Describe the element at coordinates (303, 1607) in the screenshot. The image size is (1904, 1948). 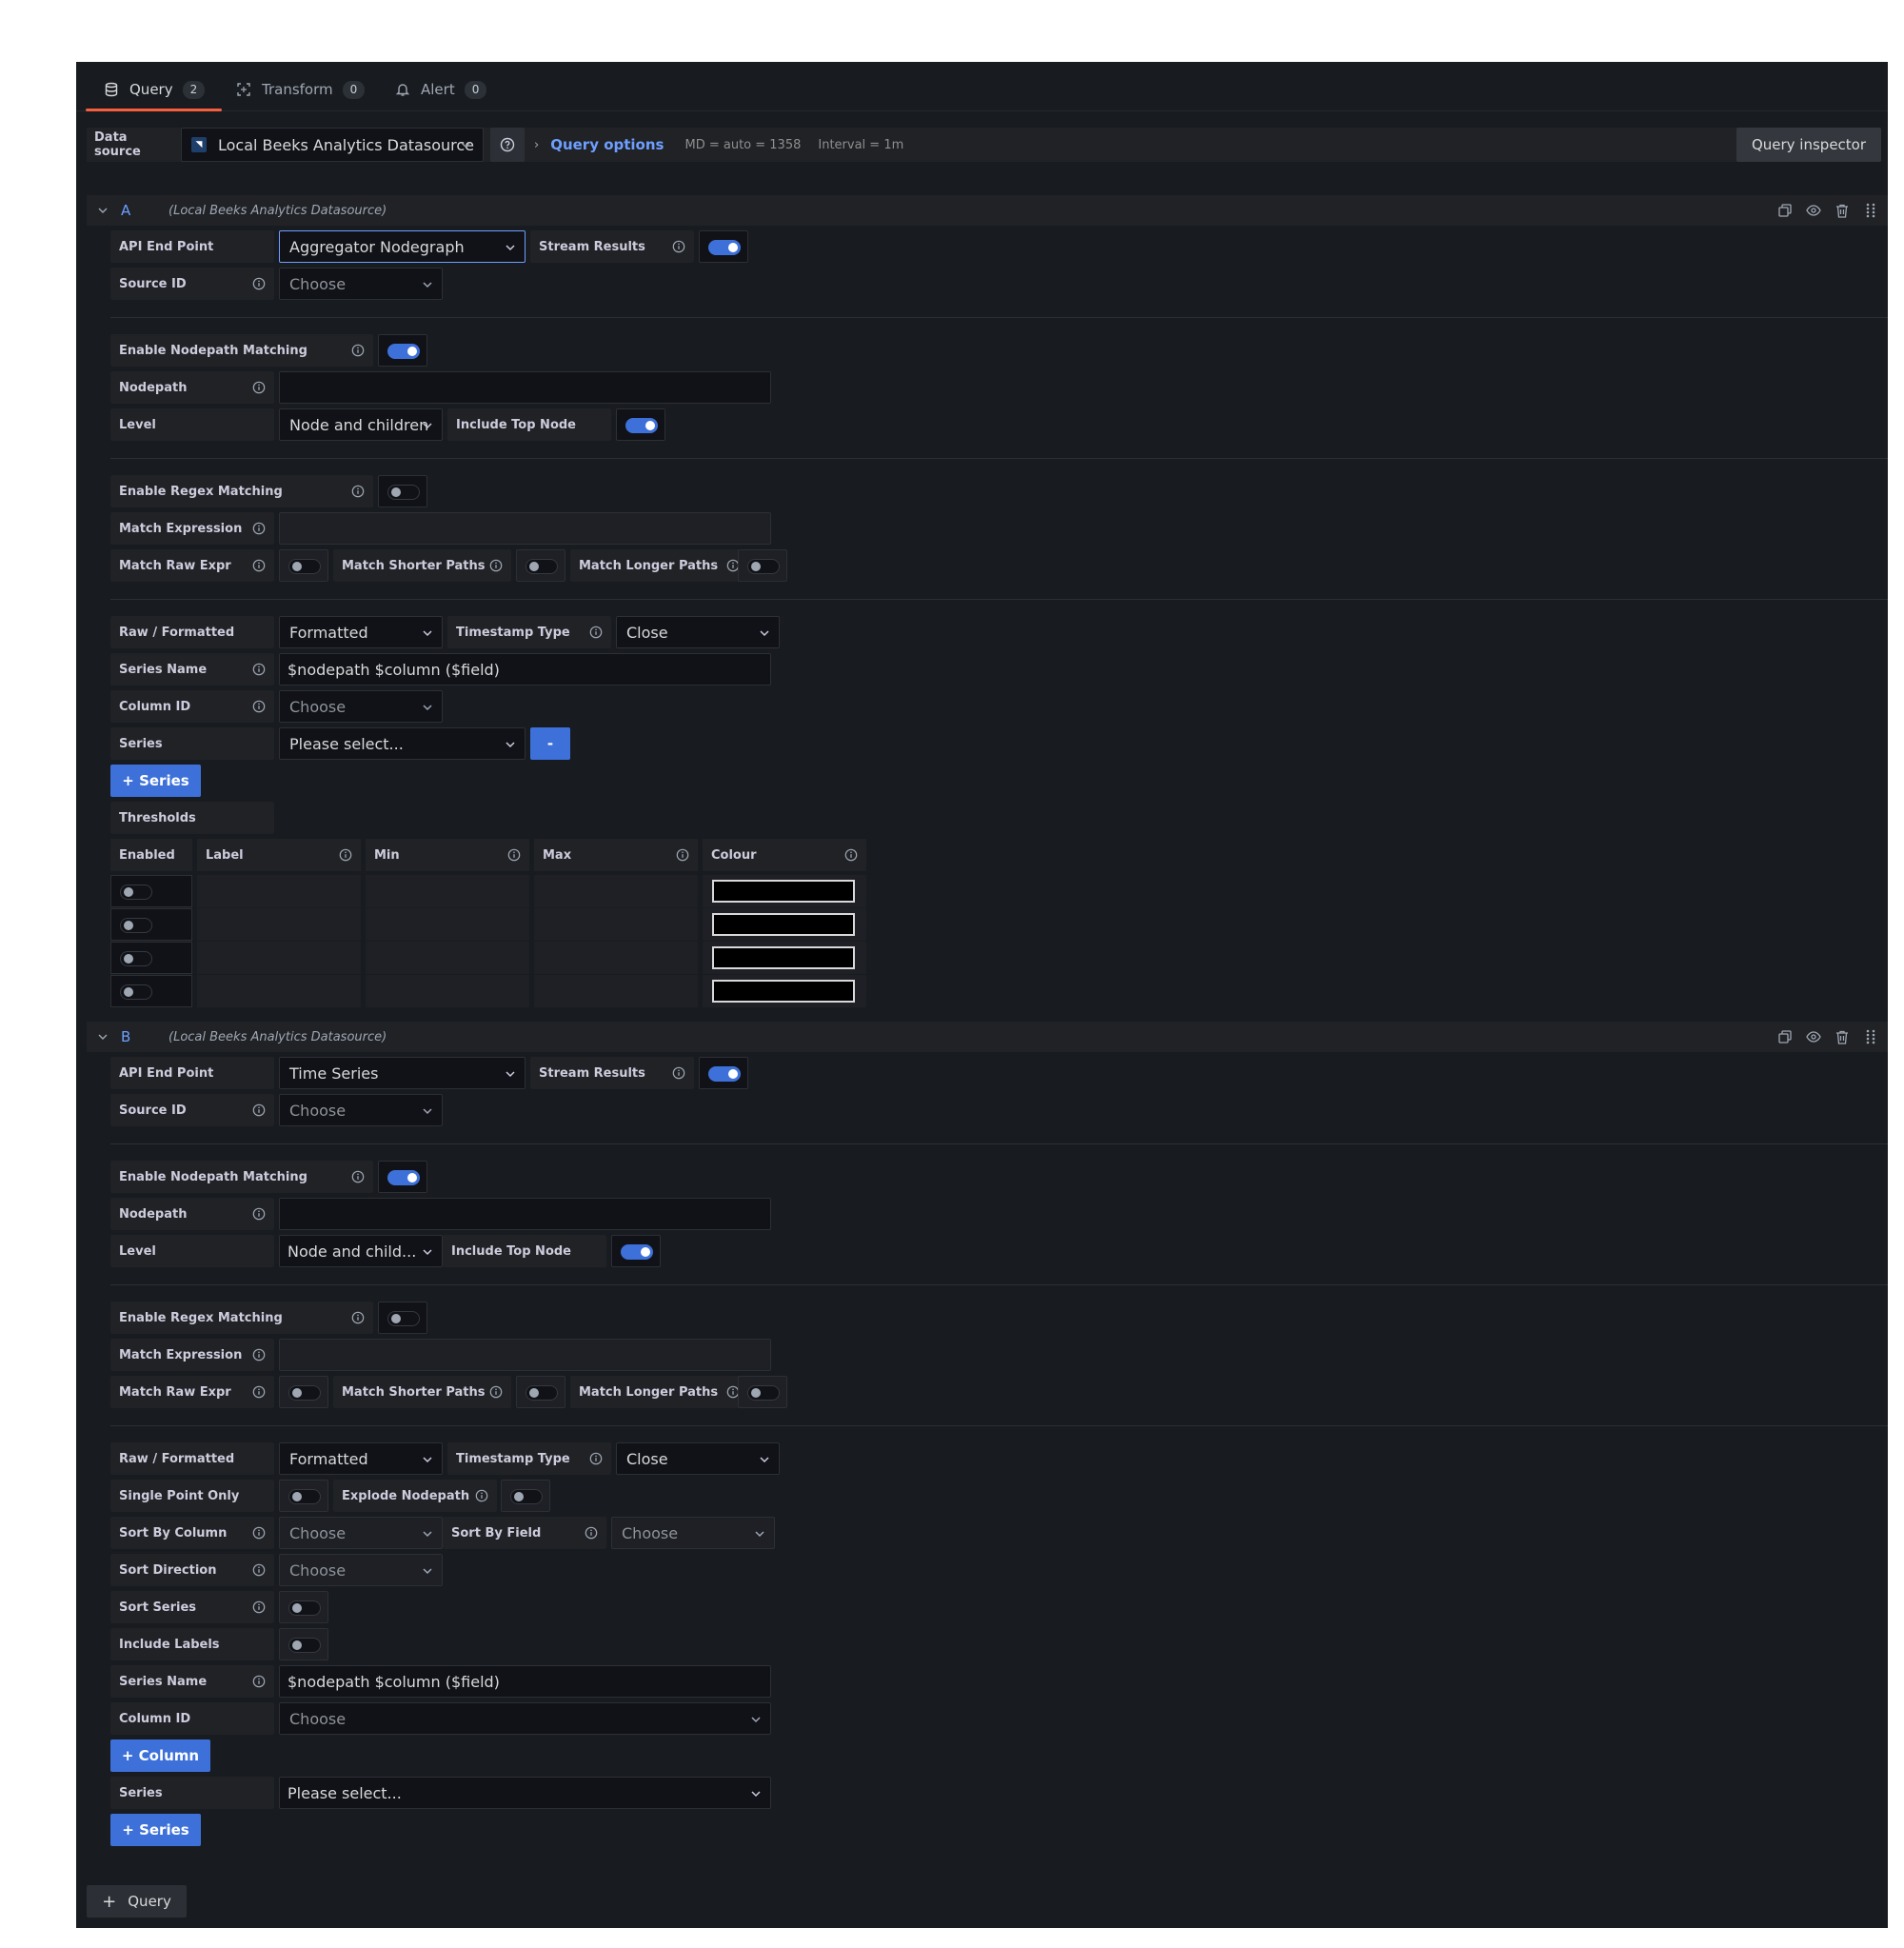
I see `sort-series-toggle` at that location.